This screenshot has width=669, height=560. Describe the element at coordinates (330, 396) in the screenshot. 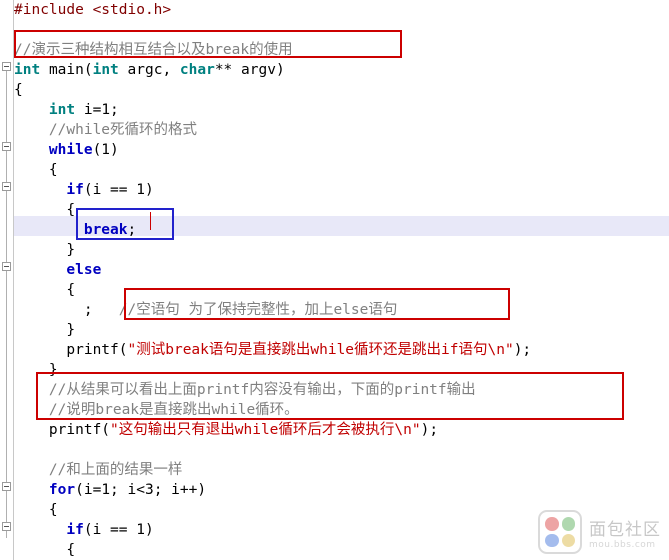

I see `annotation-box-result-explanation` at that location.